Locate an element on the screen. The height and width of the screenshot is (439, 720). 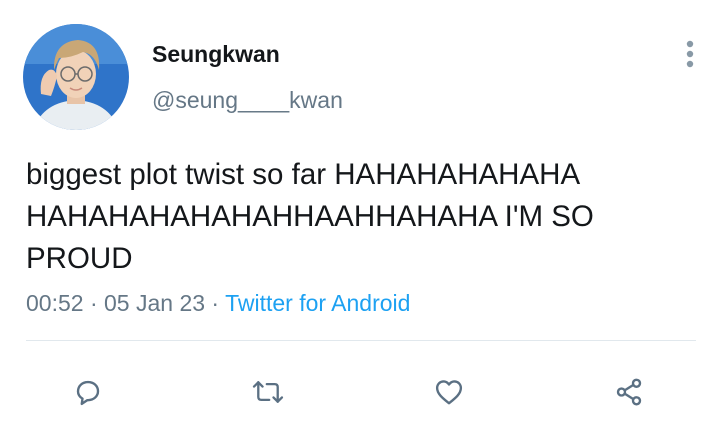
profile-photo-icon is located at coordinates (76, 77).